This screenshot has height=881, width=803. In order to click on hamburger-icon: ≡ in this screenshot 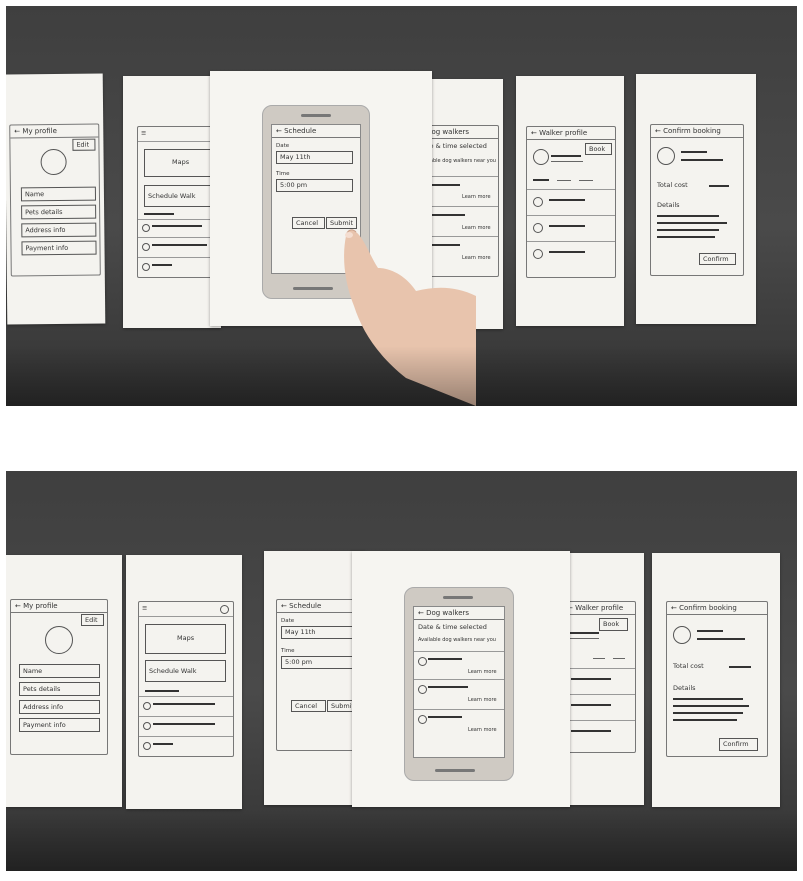, I will do `click(145, 608)`.